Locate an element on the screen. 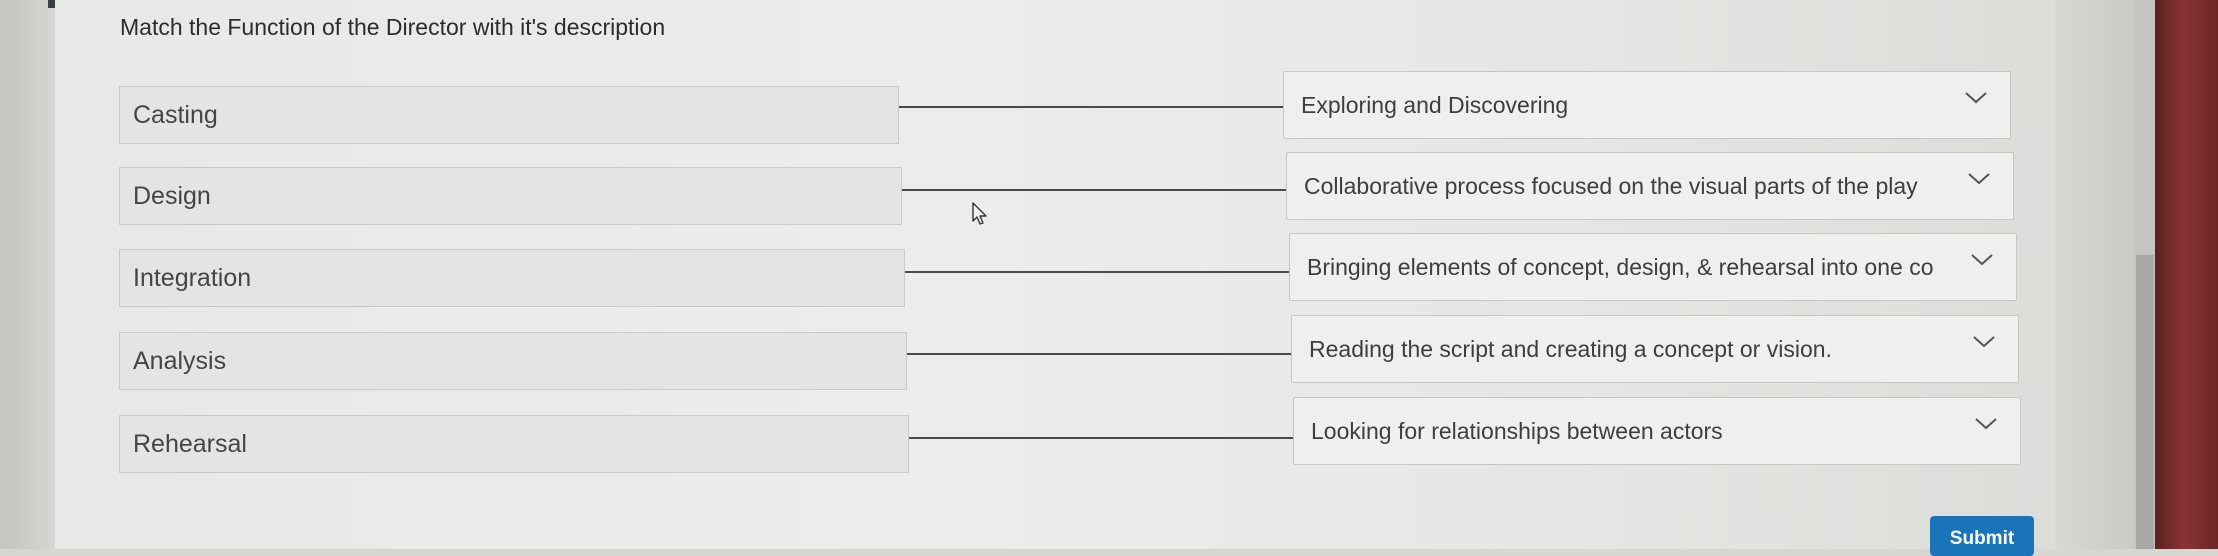 This screenshot has height=556, width=2218. term-label: Design is located at coordinates (172, 195).